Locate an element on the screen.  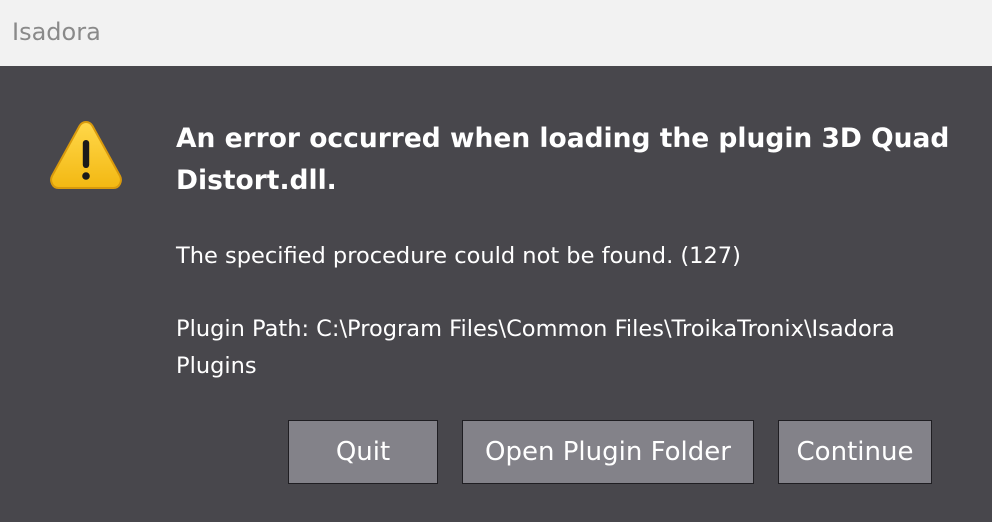
title-bar: Isadora is located at coordinates (496, 33).